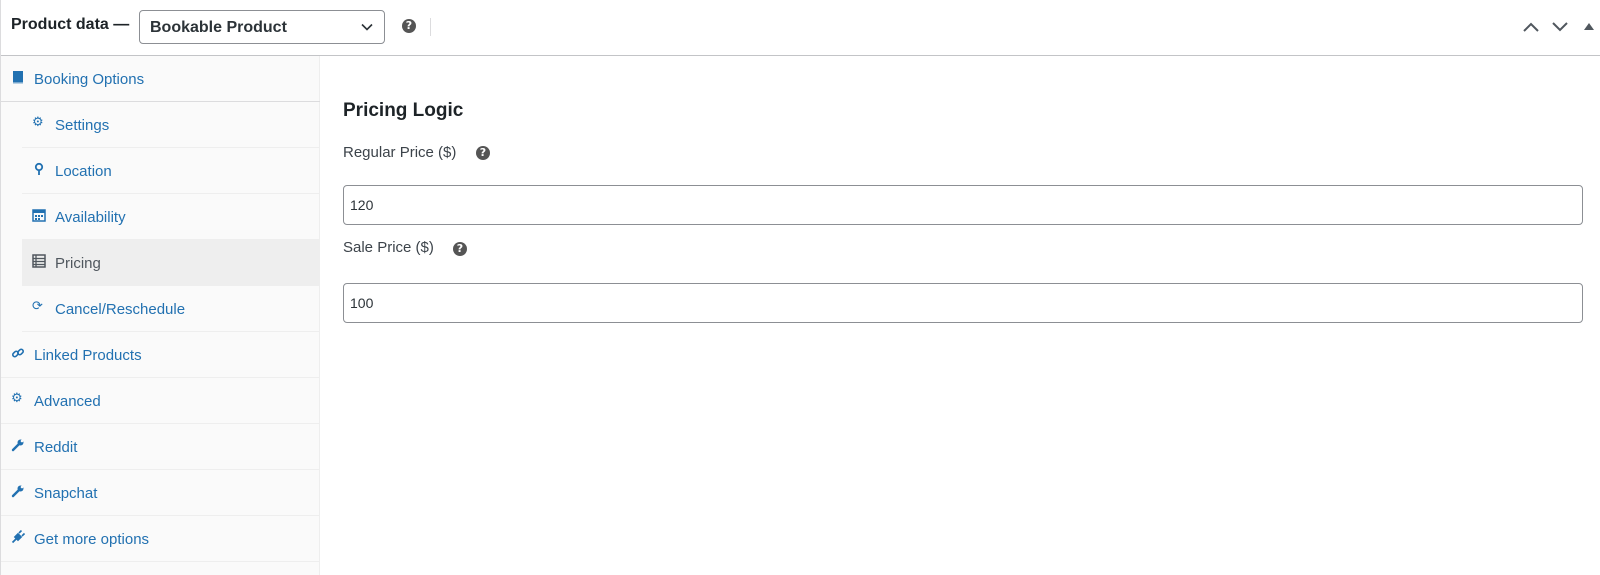 Image resolution: width=1600 pixels, height=575 pixels. What do you see at coordinates (218, 27) in the screenshot?
I see `product-type-value: Bookable Product` at bounding box center [218, 27].